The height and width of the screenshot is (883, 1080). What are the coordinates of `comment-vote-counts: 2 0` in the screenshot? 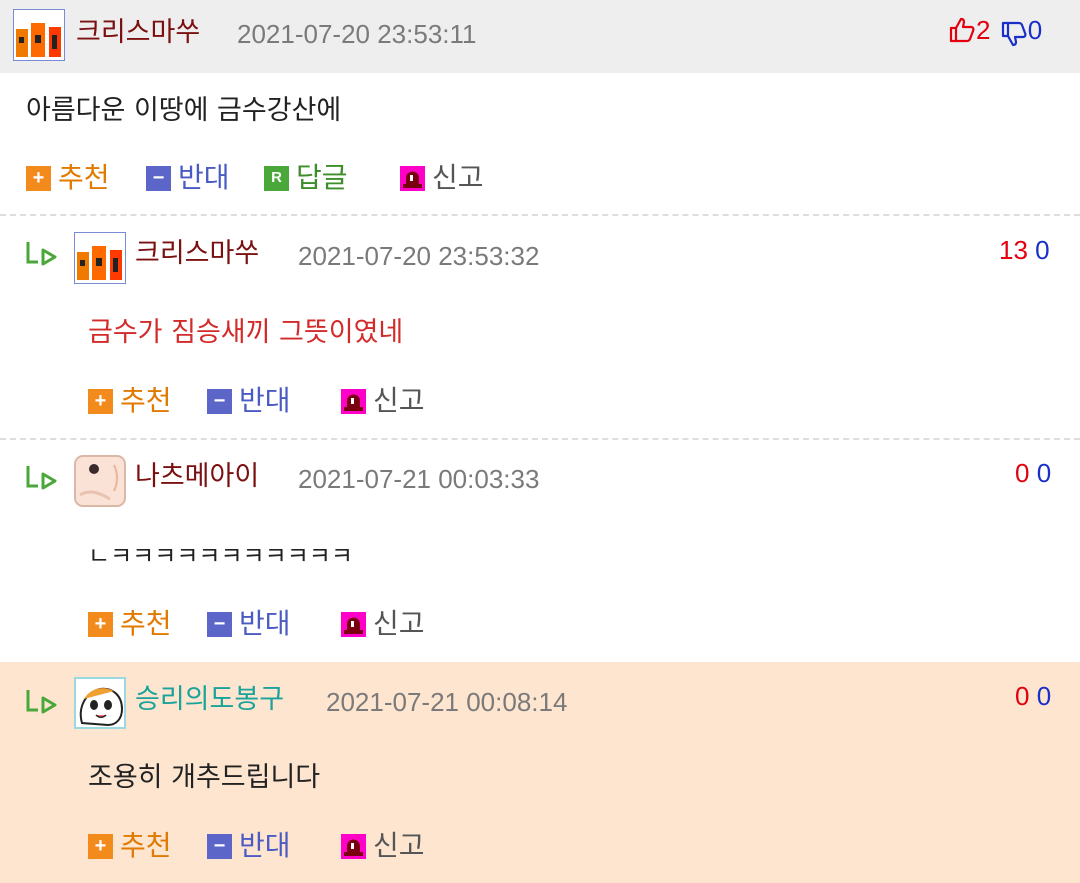 It's located at (995, 31).